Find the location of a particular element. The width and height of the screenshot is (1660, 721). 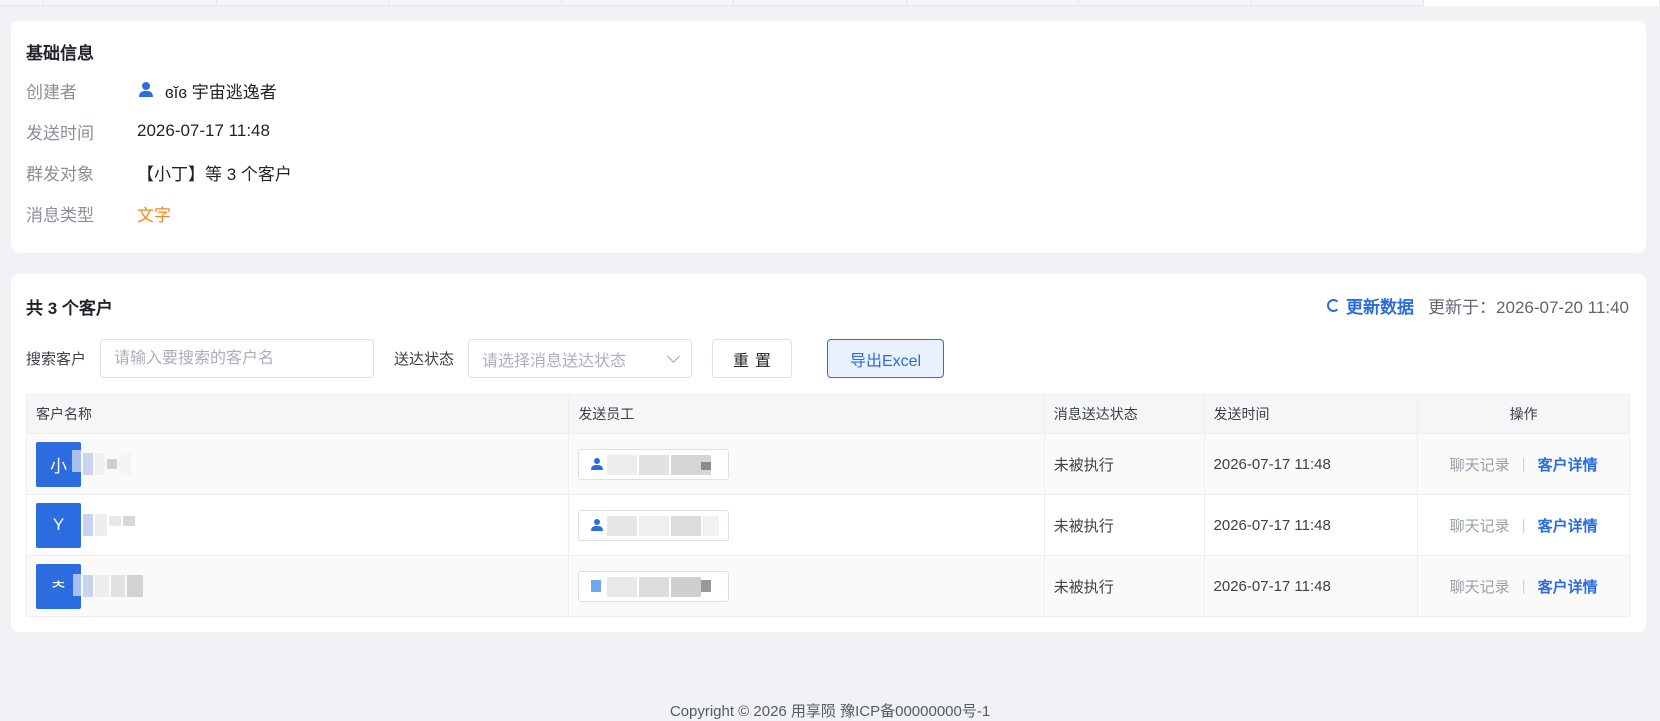

refresh-label: 更新数据 is located at coordinates (1380, 307).